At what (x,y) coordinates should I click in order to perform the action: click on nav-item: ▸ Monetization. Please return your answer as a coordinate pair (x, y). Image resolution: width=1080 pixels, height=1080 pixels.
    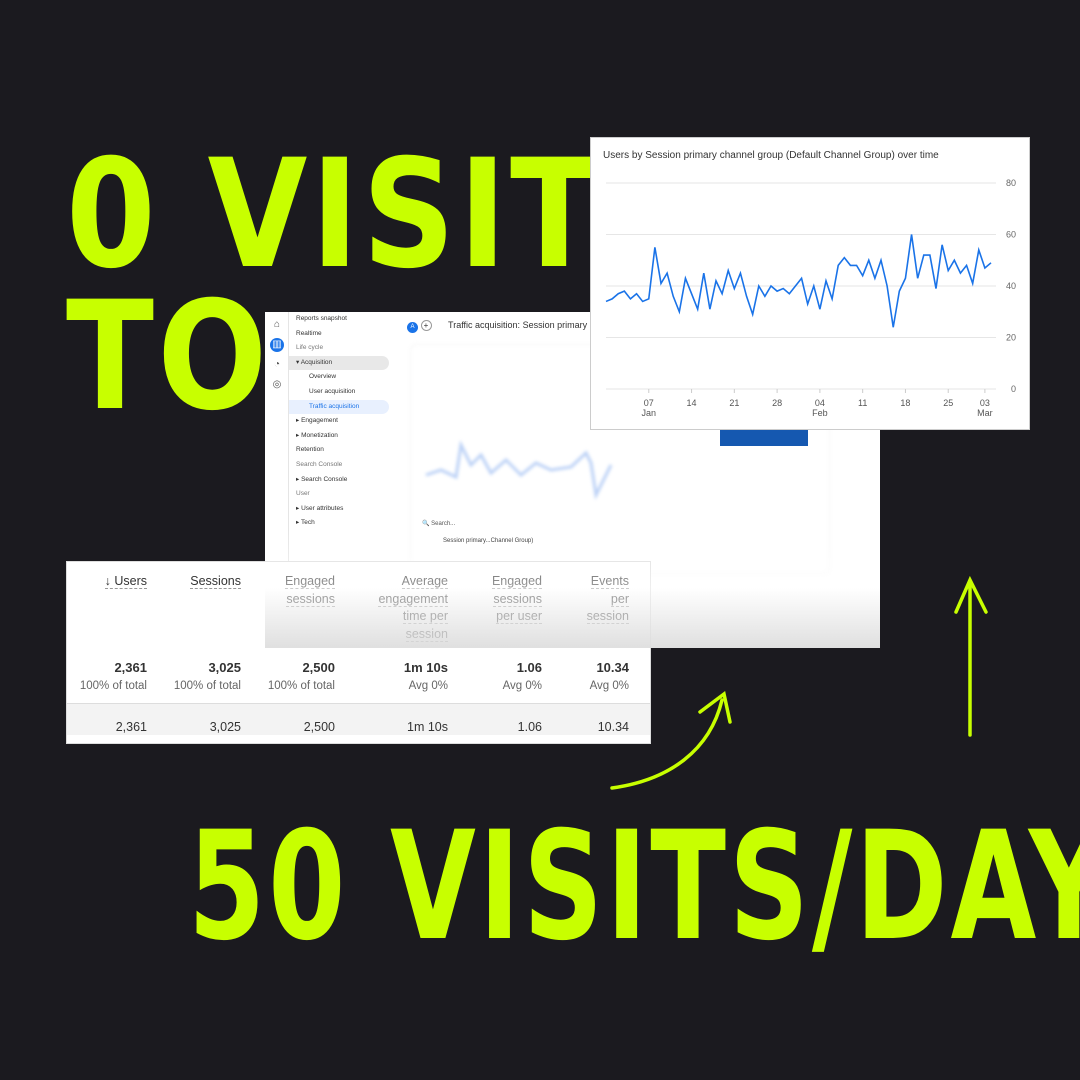
    Looking at the image, I should click on (339, 436).